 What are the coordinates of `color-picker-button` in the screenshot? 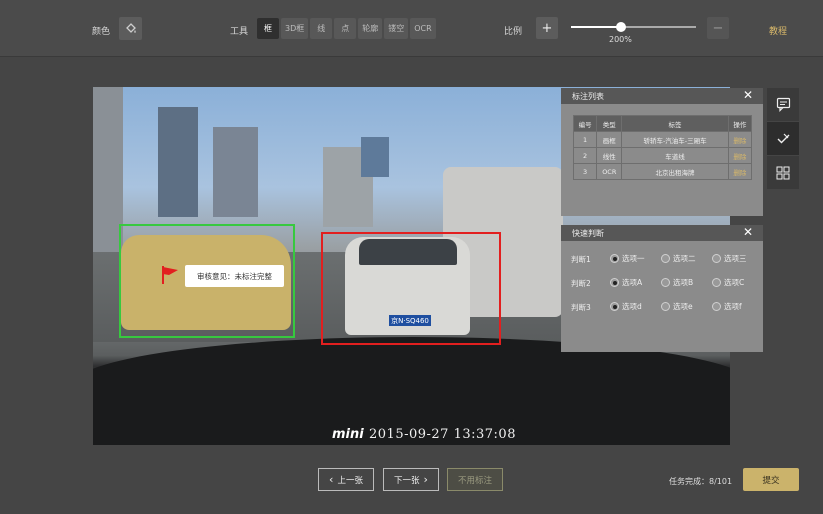 It's located at (130, 28).